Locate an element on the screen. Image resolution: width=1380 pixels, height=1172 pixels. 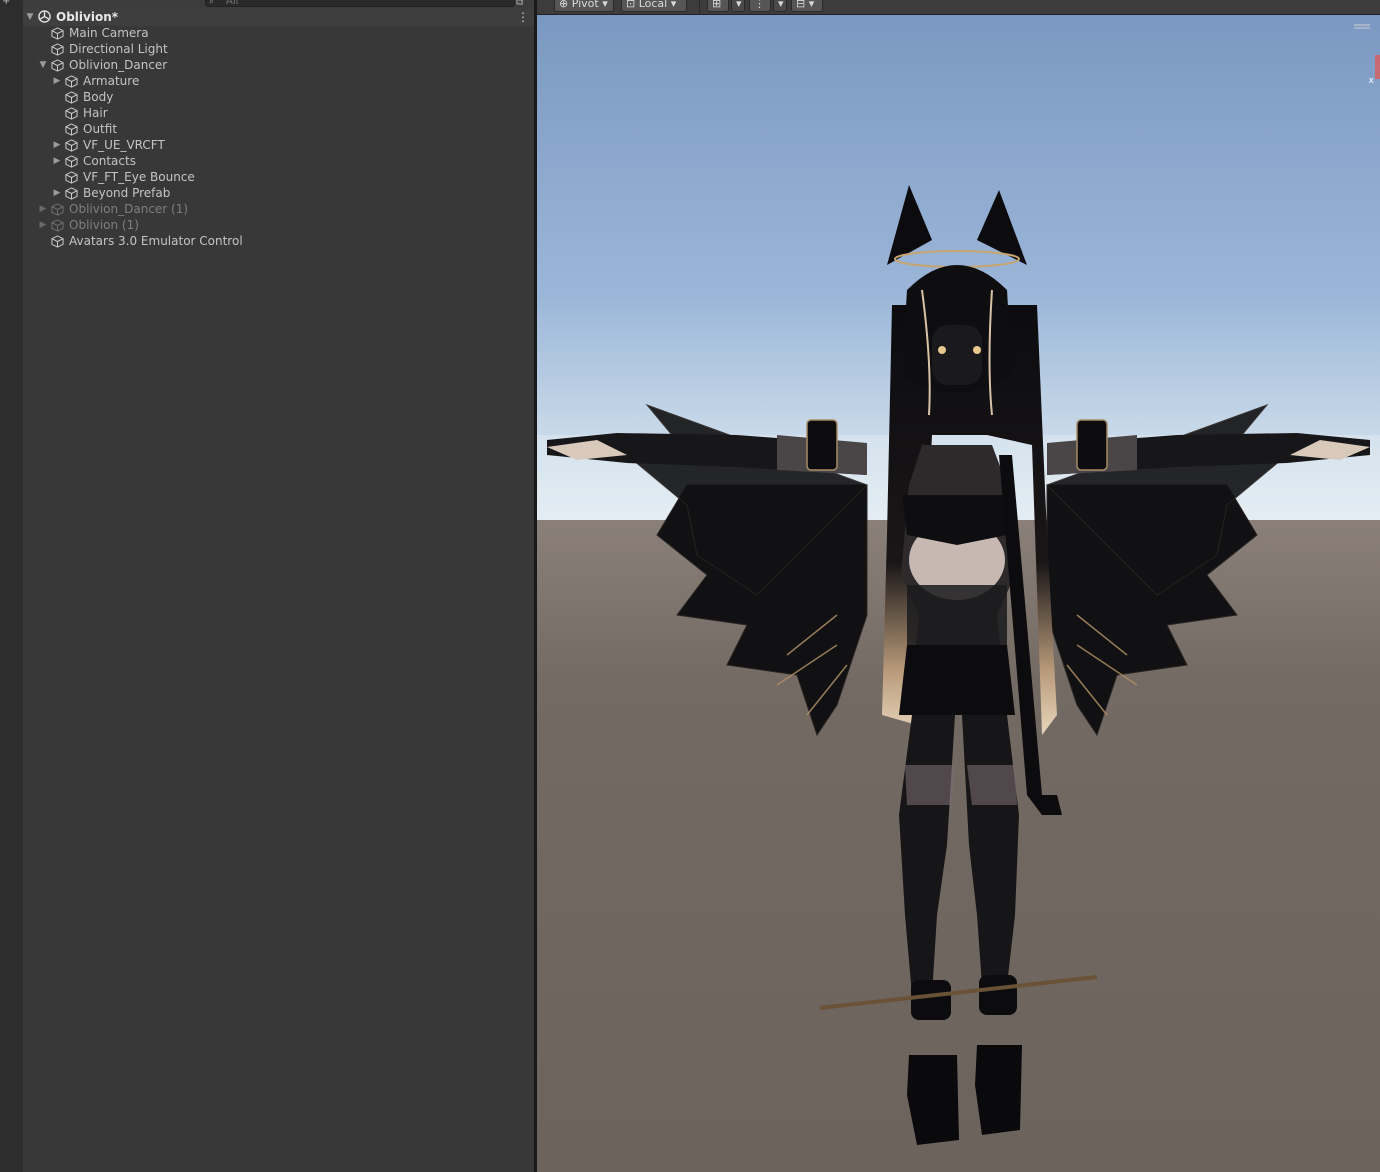
snap-increment-dropdown: ▾ is located at coordinates (780, 6).